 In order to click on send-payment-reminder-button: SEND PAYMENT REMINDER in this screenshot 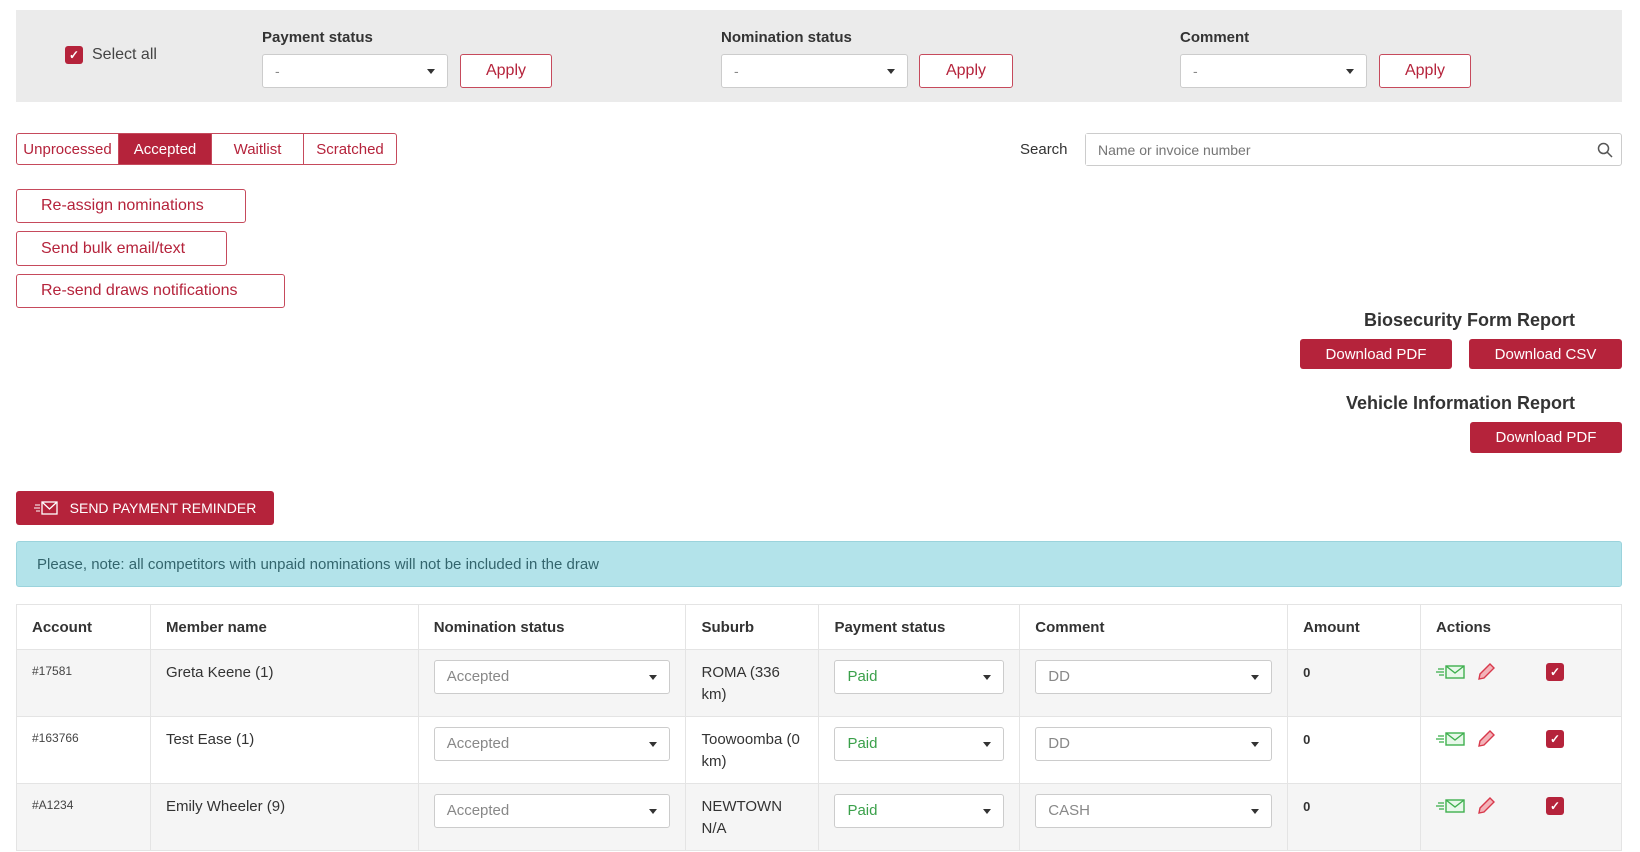, I will do `click(145, 508)`.